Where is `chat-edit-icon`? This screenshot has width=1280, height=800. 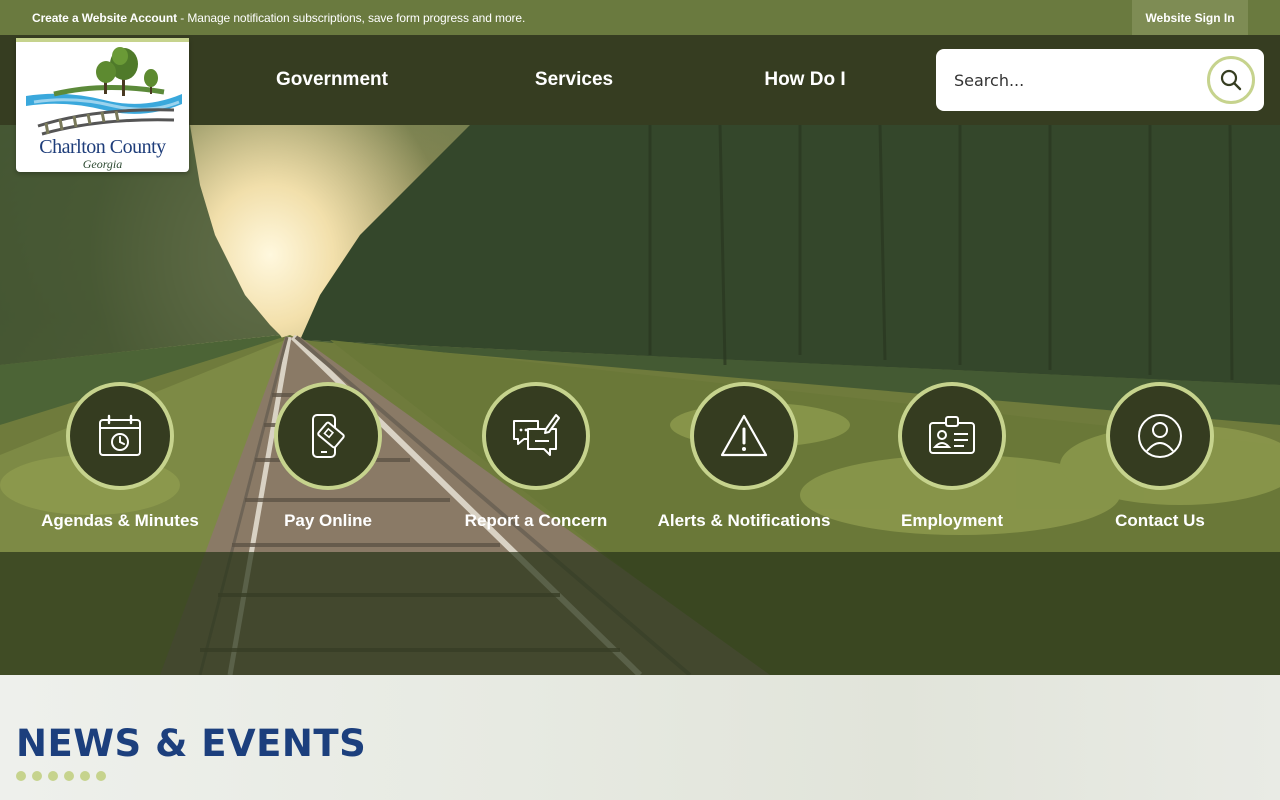 chat-edit-icon is located at coordinates (536, 435).